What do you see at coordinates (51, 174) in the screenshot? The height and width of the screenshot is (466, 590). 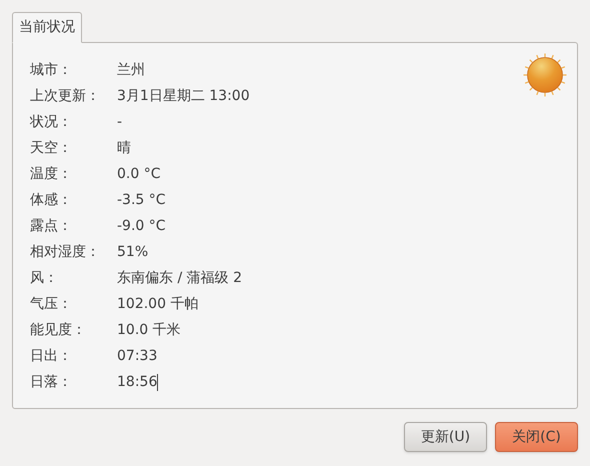 I see `field-label: 温度：` at bounding box center [51, 174].